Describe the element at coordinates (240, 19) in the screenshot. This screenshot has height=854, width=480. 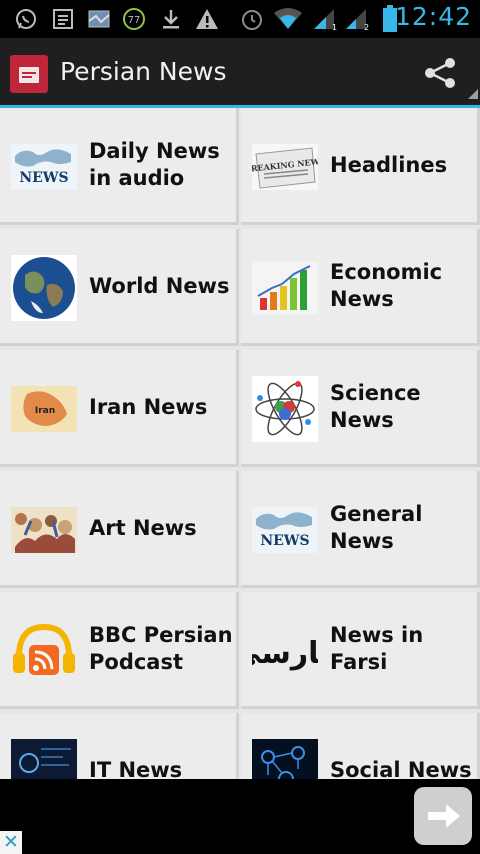
I see `status-bar: 77 1 2 12:42` at that location.